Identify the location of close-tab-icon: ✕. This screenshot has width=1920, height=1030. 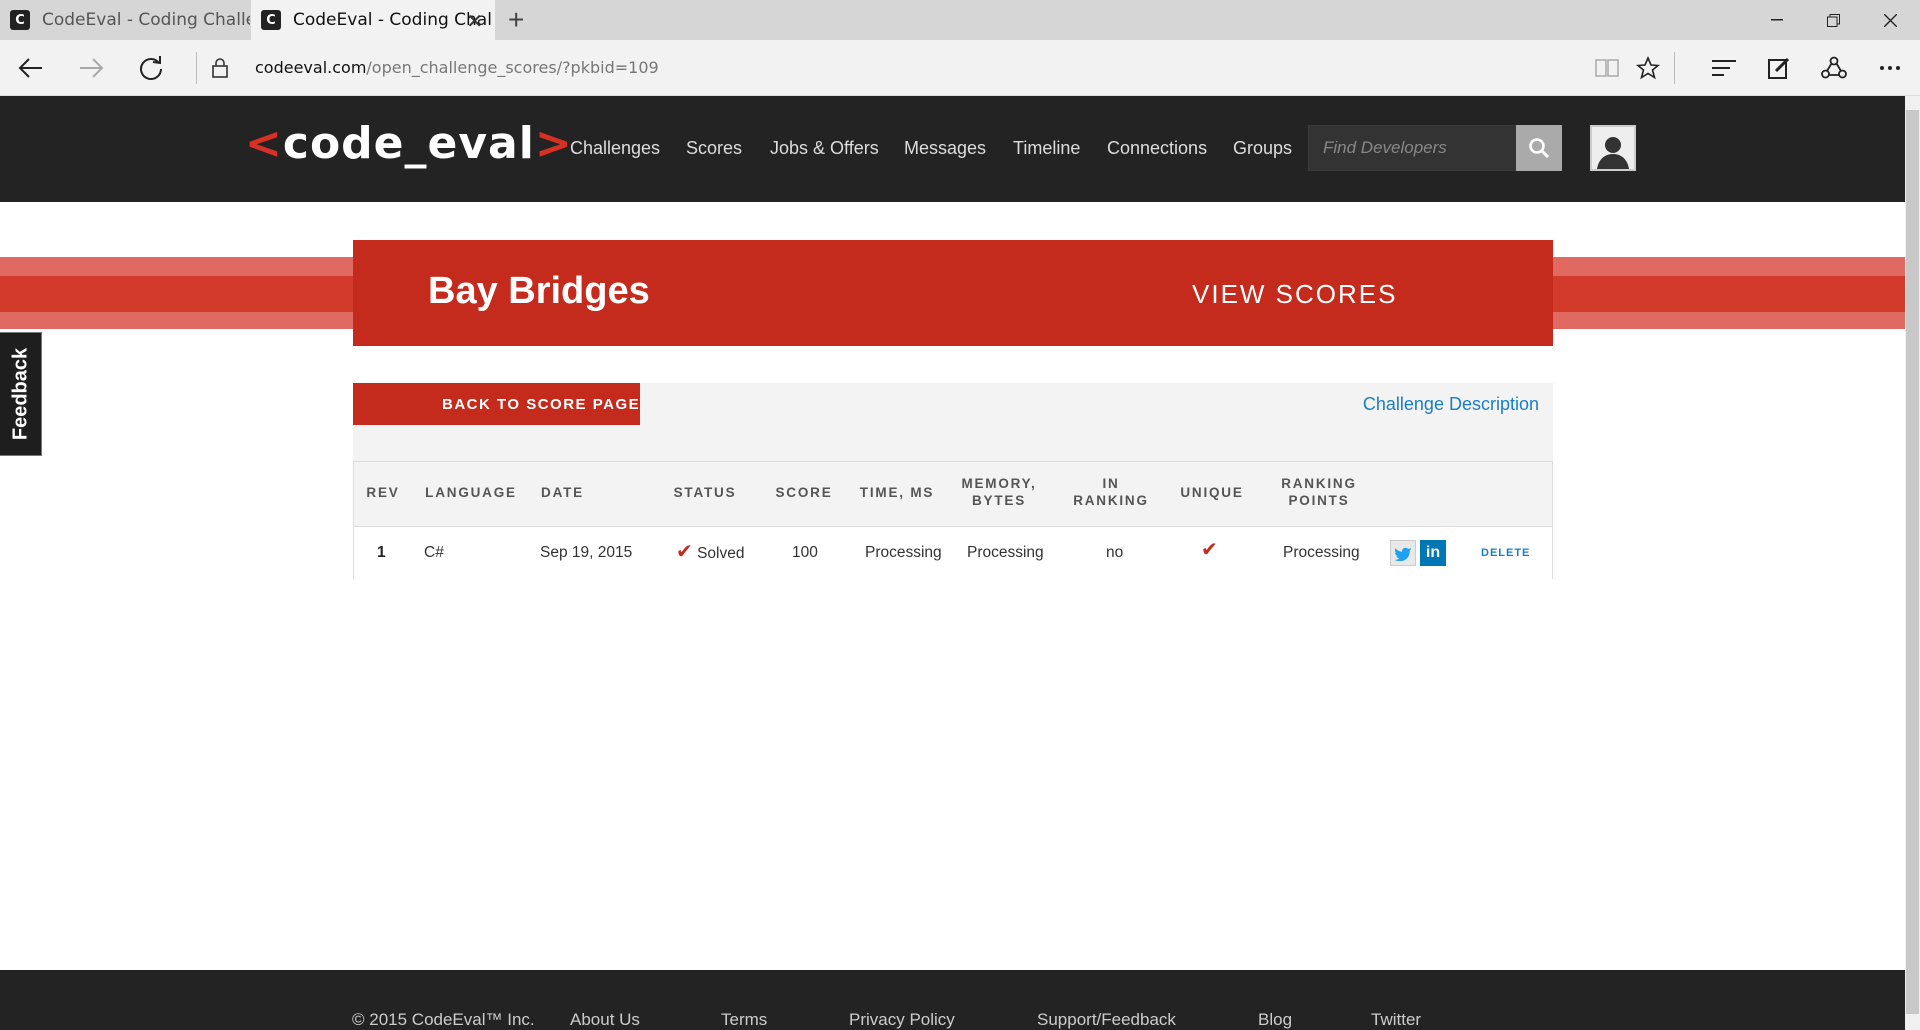
(474, 21).